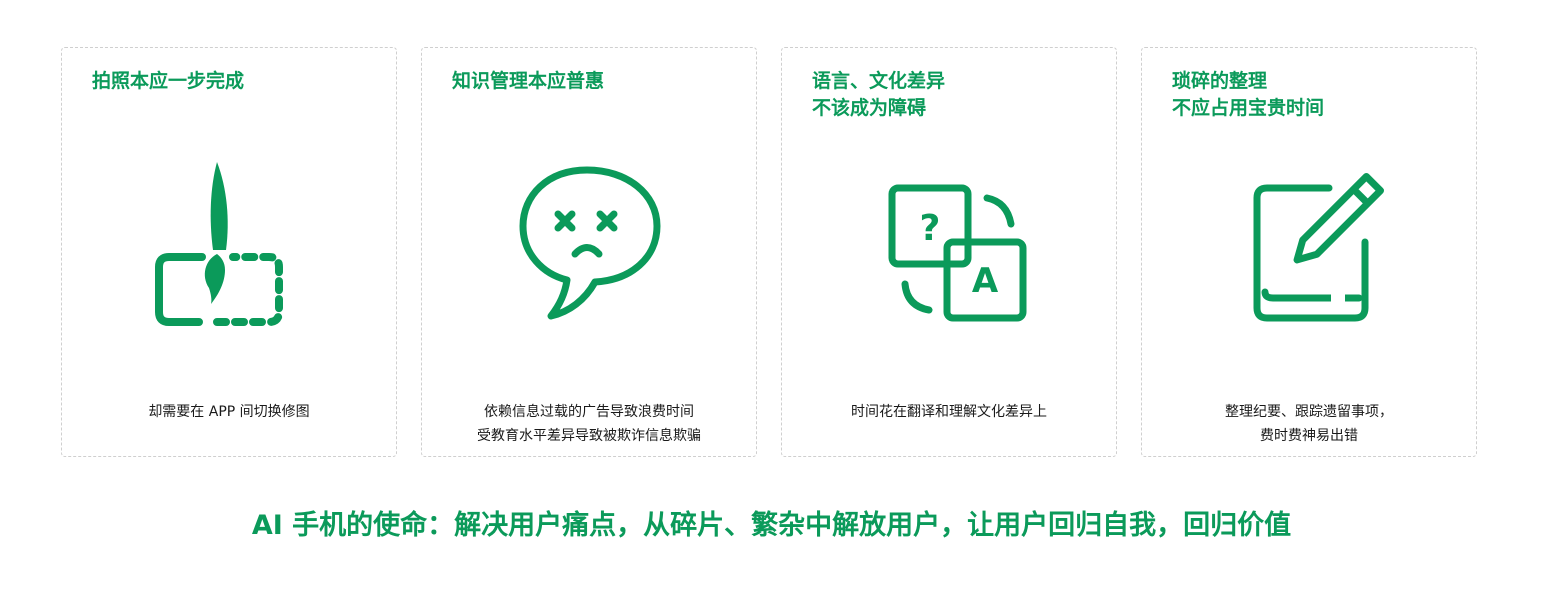 The width and height of the screenshot is (1543, 611). I want to click on card-photo: 拍照本应一步完成 却需要在 APP 间切换修图, so click(229, 252).